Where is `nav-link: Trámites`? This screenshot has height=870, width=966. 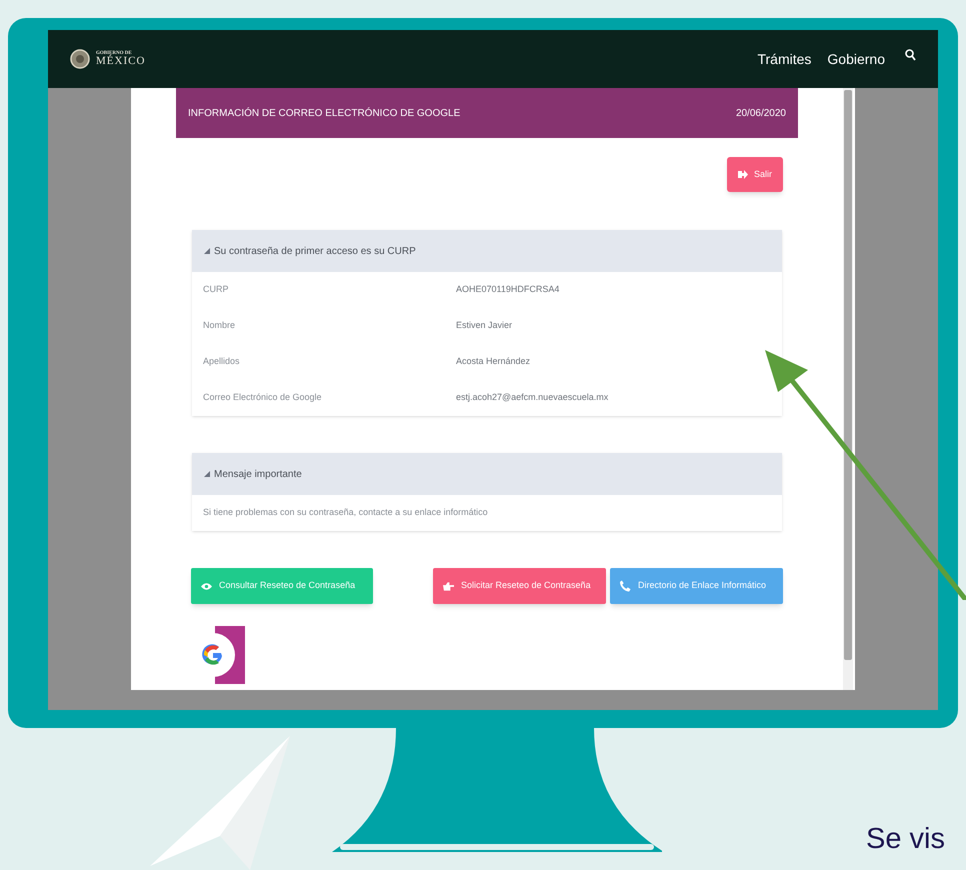
nav-link: Trámites is located at coordinates (784, 59).